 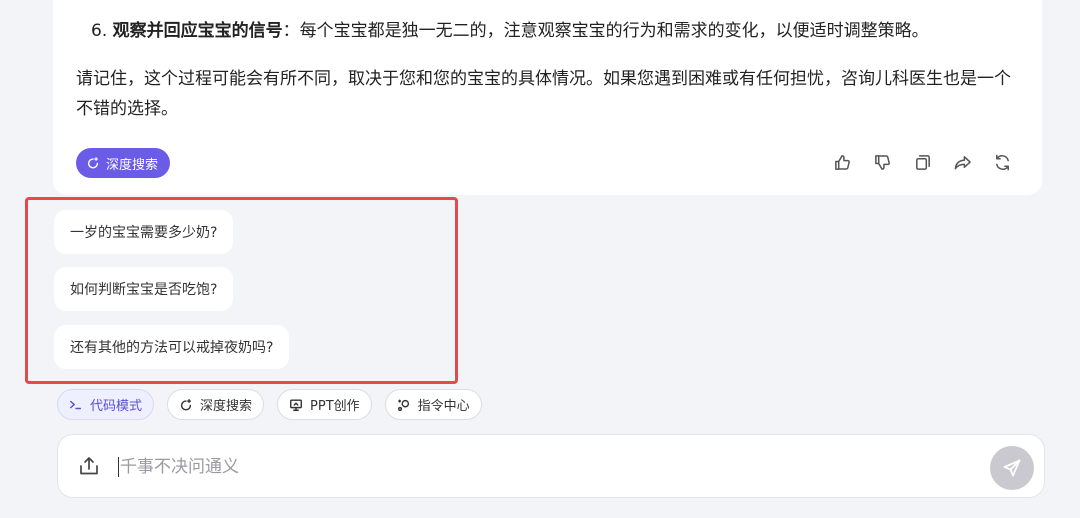 I want to click on point-body: ：每个宝宝都是独一无二的，注意观察宝宝的行为和需求的变化，以便适时调整策略。, so click(x=605, y=31).